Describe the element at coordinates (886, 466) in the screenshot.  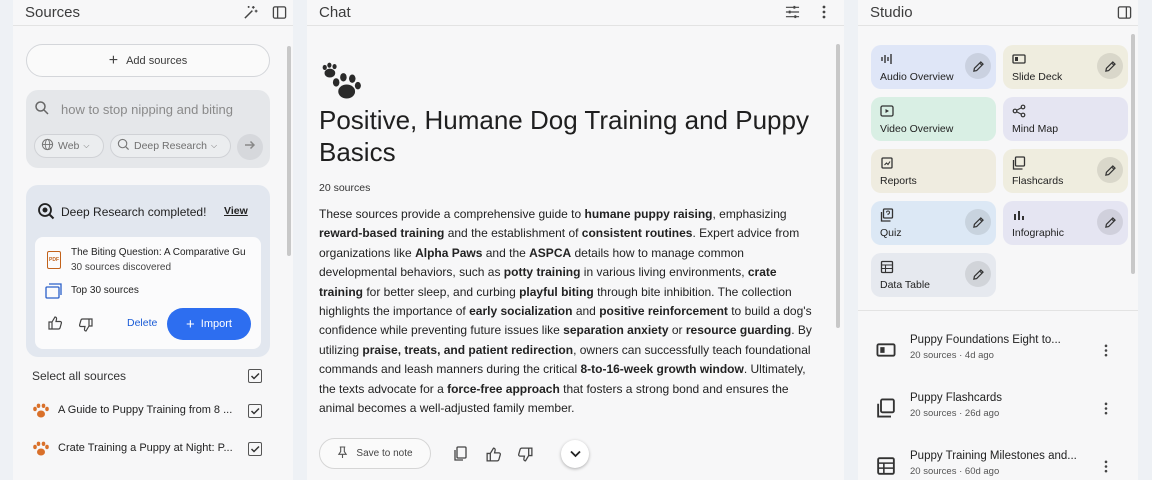
I see `table-icon` at that location.